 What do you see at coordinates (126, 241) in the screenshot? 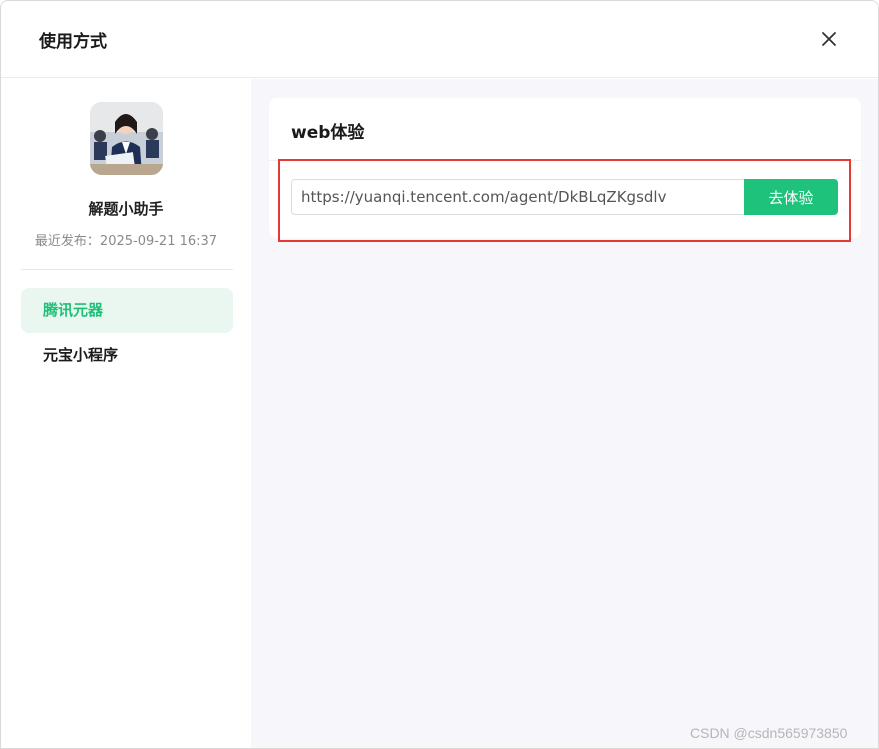
I see `publish-date: 最近发布：2025-09-21 16:37` at bounding box center [126, 241].